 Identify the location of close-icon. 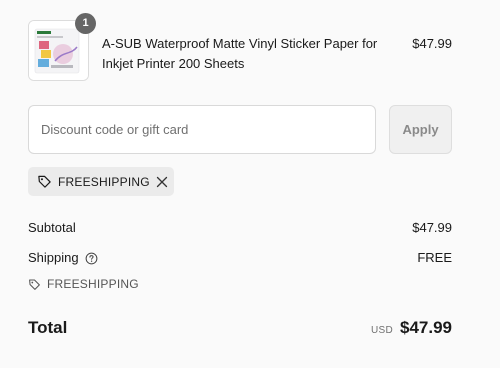
(162, 182).